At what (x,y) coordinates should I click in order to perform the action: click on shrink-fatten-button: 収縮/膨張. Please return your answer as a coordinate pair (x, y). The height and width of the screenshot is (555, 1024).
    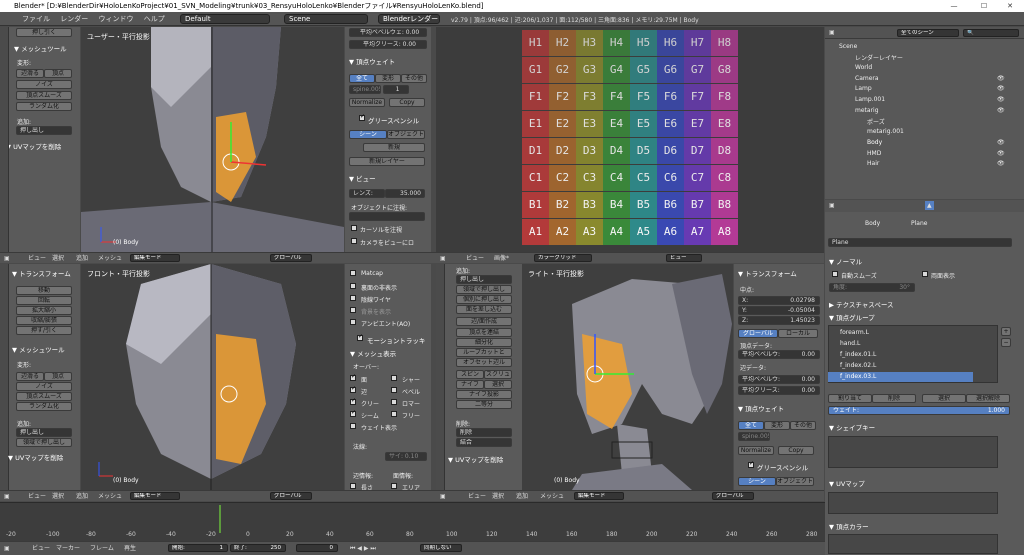
    Looking at the image, I should click on (44, 320).